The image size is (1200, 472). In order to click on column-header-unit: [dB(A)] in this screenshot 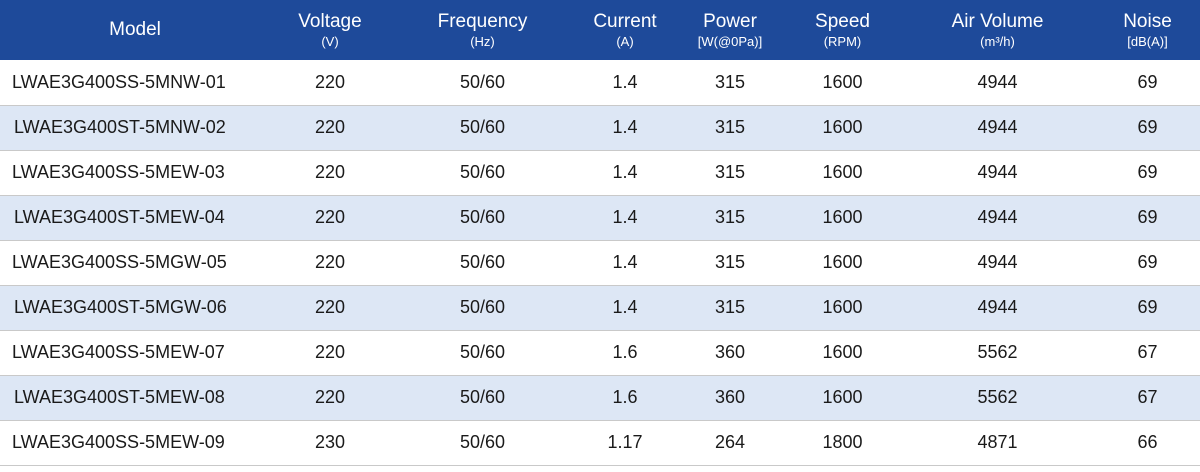, I will do `click(1147, 41)`.